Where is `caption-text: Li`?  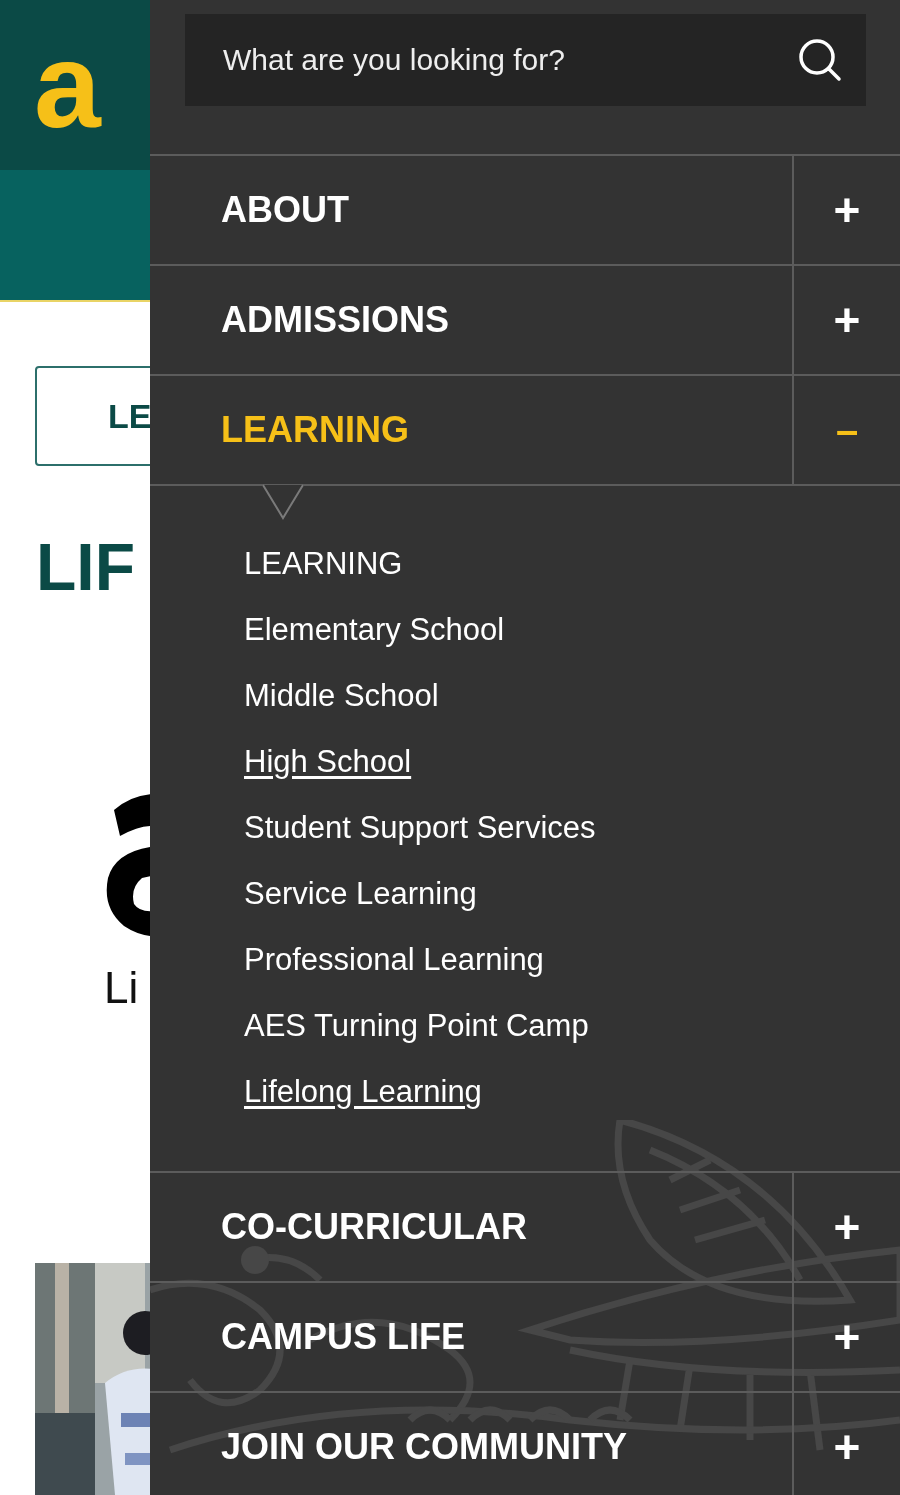
caption-text: Li is located at coordinates (122, 988).